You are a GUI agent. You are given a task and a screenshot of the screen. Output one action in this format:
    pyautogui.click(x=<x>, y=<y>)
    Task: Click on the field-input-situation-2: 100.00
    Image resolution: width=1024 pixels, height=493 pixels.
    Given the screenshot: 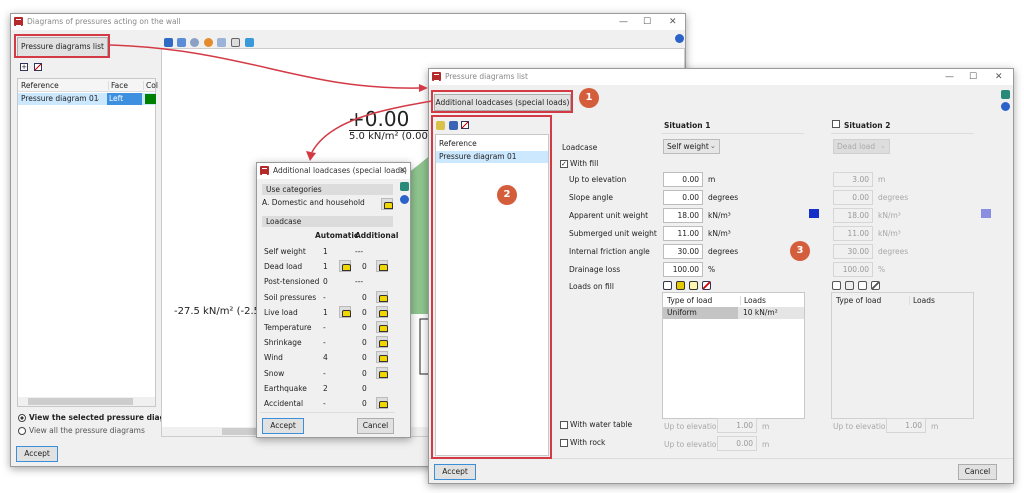 What is the action you would take?
    pyautogui.click(x=853, y=269)
    